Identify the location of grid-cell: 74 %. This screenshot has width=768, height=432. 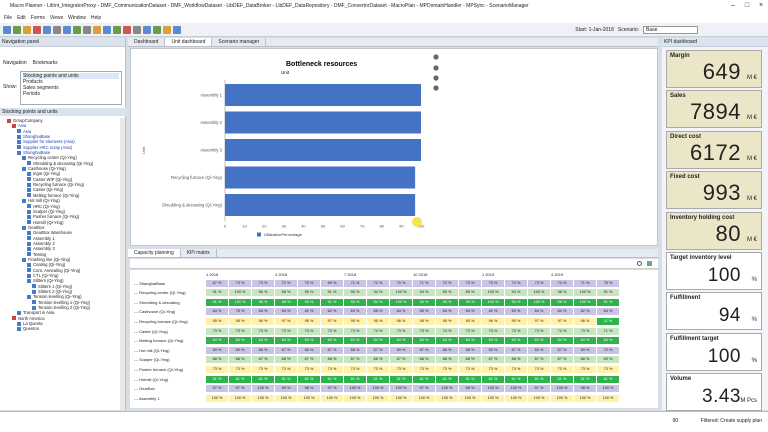
(378, 331).